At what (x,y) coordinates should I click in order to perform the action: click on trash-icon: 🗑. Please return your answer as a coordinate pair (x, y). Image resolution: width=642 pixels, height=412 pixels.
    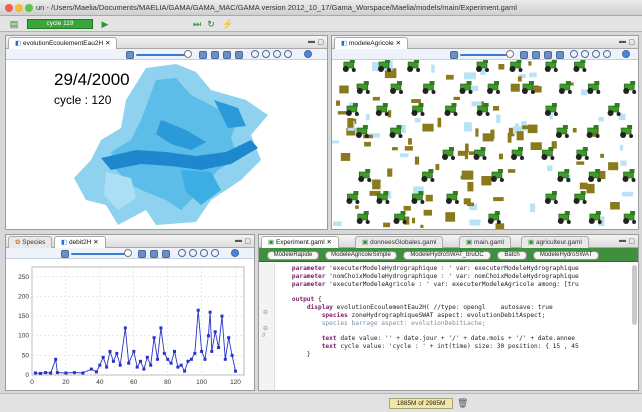
    Looking at the image, I should click on (462, 403).